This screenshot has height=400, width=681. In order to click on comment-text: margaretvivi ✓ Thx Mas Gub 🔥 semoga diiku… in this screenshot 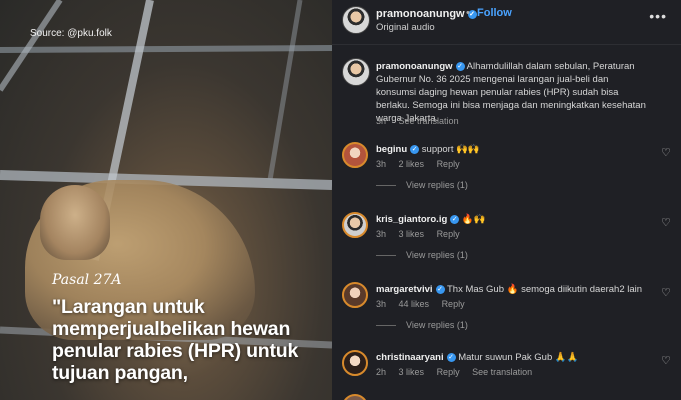, I will do `click(509, 289)`.